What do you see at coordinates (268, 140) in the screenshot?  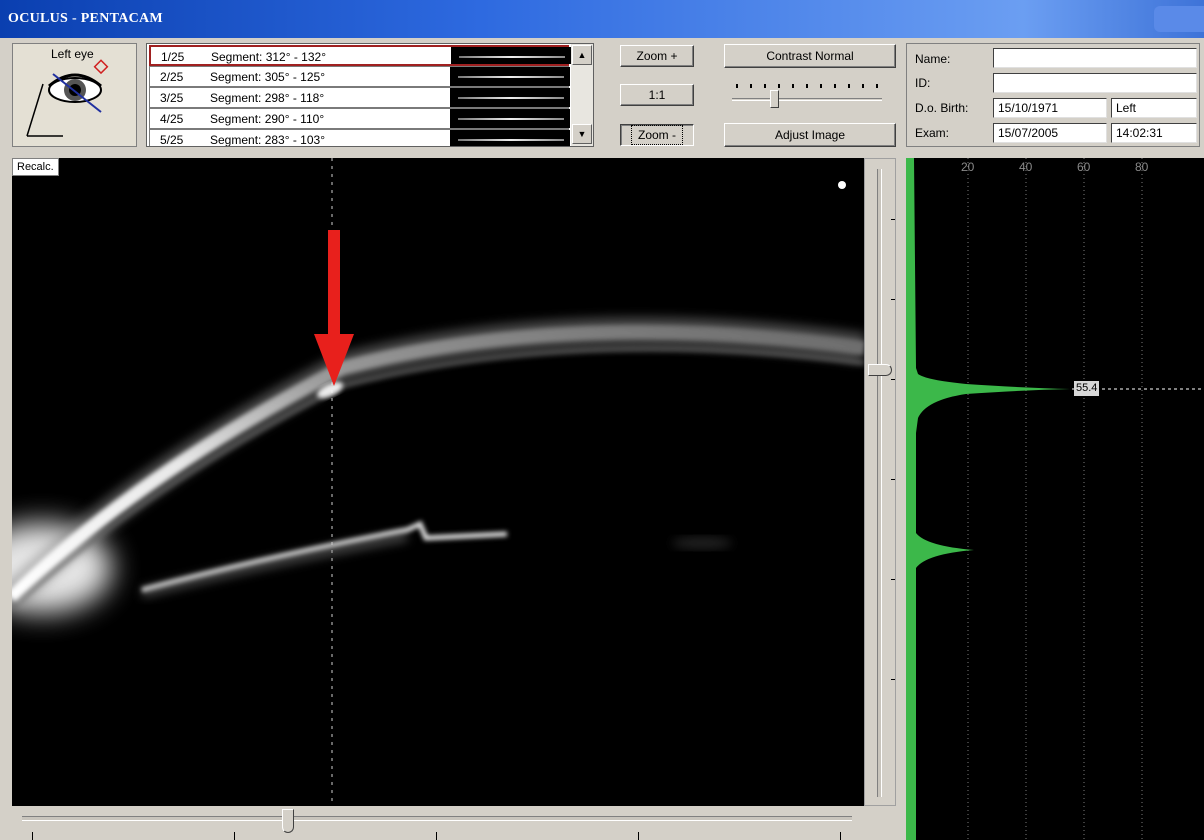 I see `segment-label: Segment: 283° - 103°` at bounding box center [268, 140].